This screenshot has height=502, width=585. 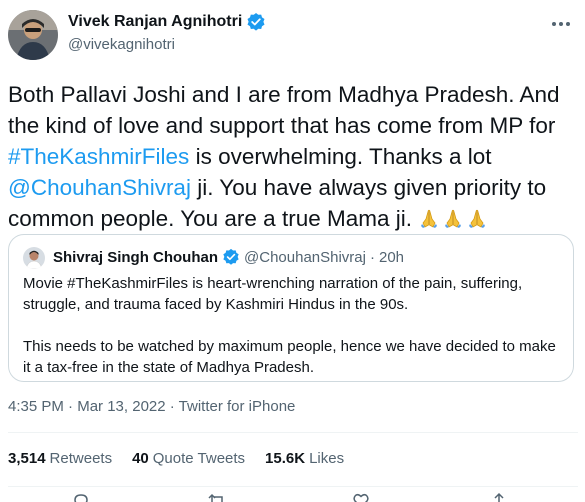 I want to click on hashtag-link: #TheKashmirFiles, so click(x=98, y=156).